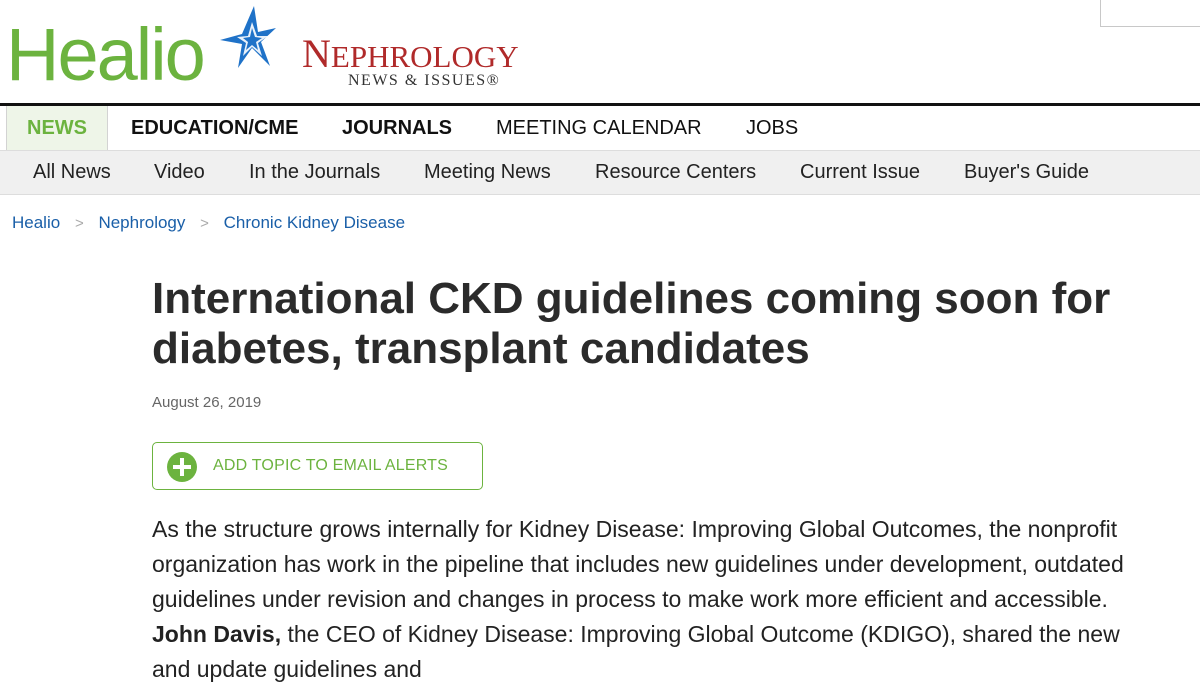 Image resolution: width=1200 pixels, height=687 pixels. I want to click on subnav-all-news: All News, so click(72, 172).